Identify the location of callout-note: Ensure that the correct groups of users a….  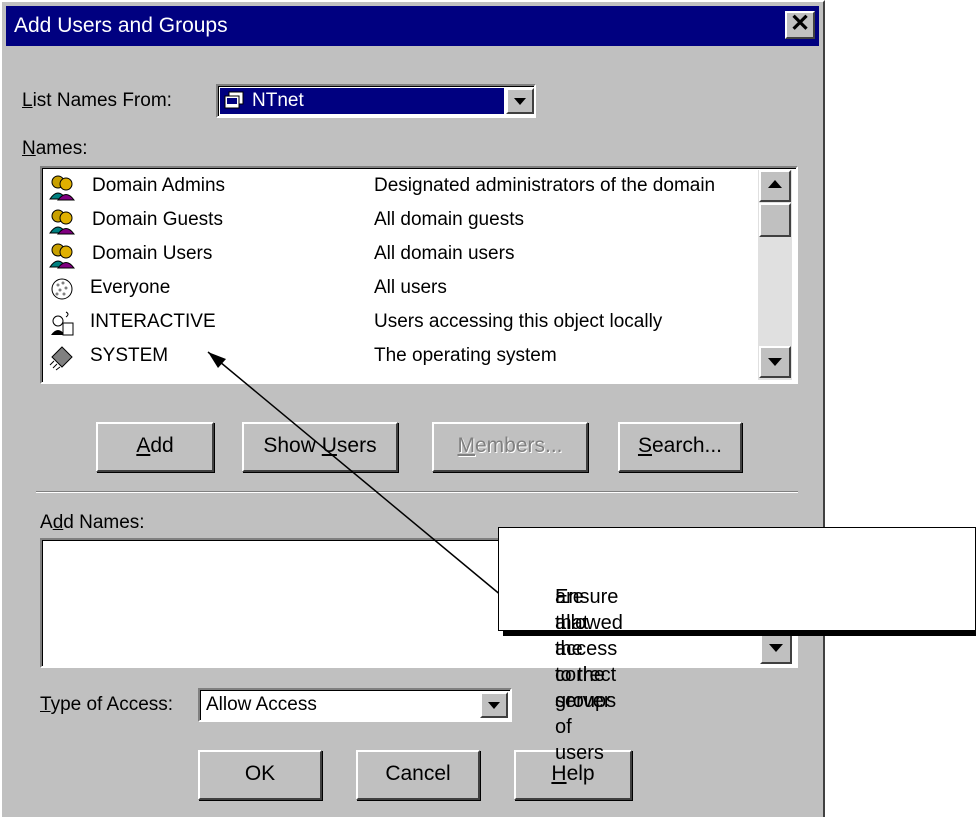
(737, 645).